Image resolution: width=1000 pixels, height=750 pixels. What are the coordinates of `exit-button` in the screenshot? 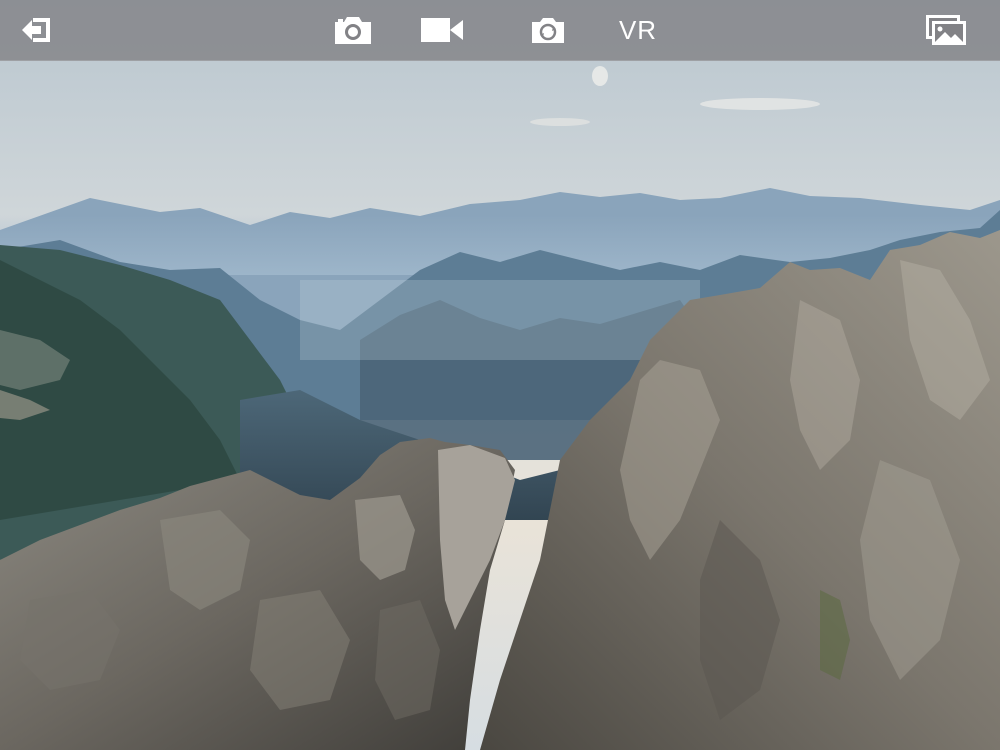 It's located at (36, 30).